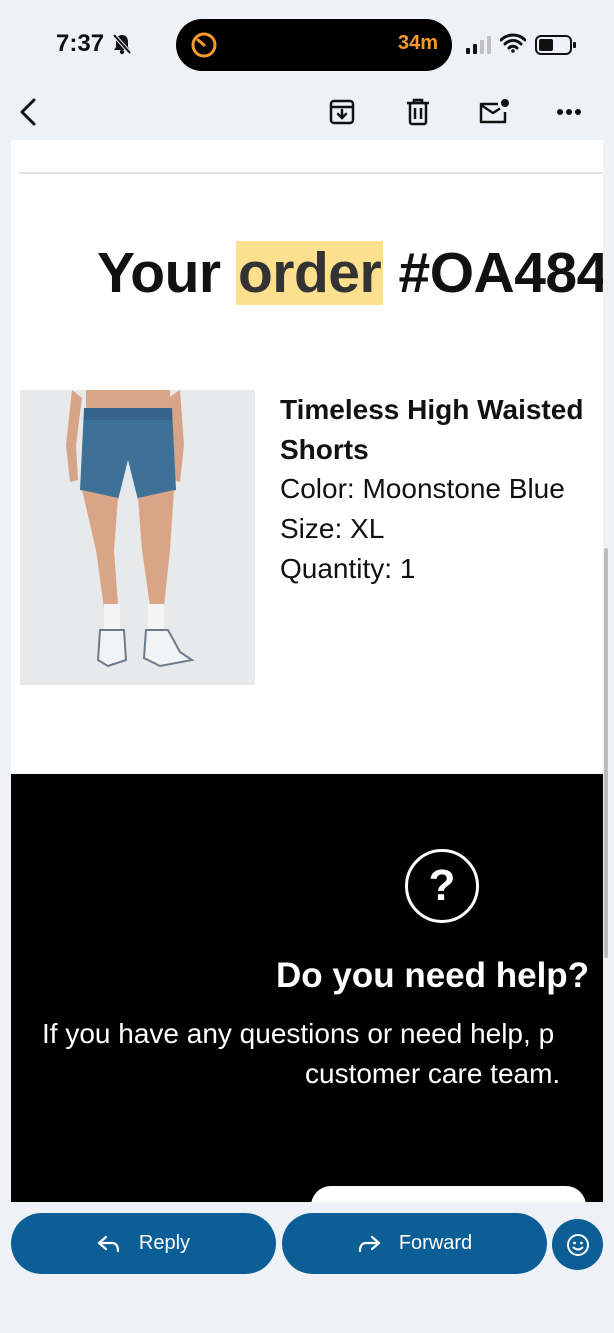  I want to click on signal-icon, so click(480, 47).